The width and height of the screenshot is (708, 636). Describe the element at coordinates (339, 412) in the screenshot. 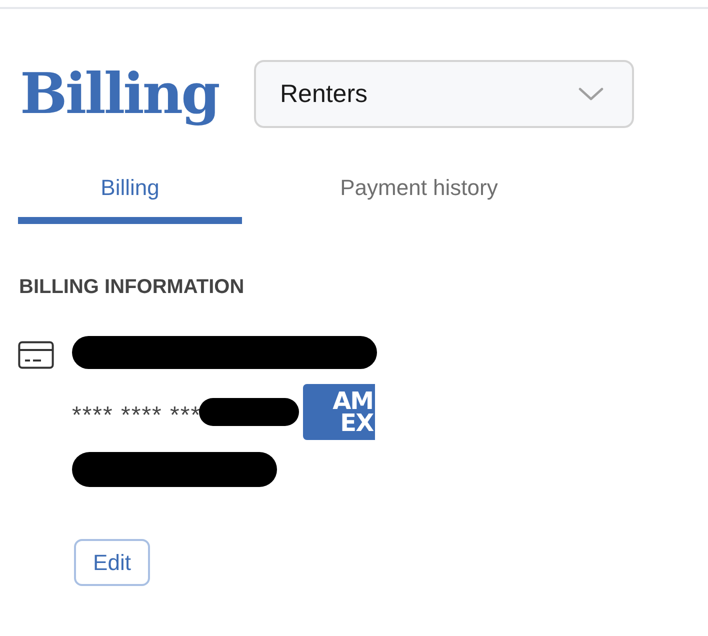

I see `card-brand-logo: AM EX` at that location.